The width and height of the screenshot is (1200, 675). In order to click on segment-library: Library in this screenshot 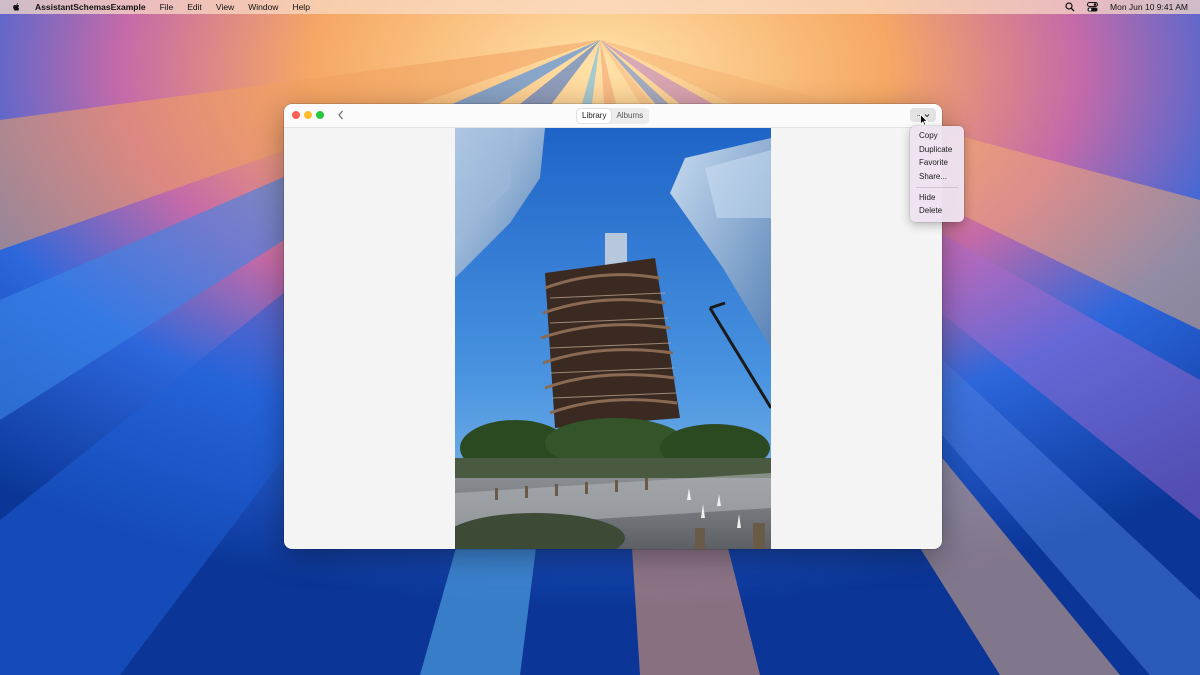, I will do `click(594, 116)`.